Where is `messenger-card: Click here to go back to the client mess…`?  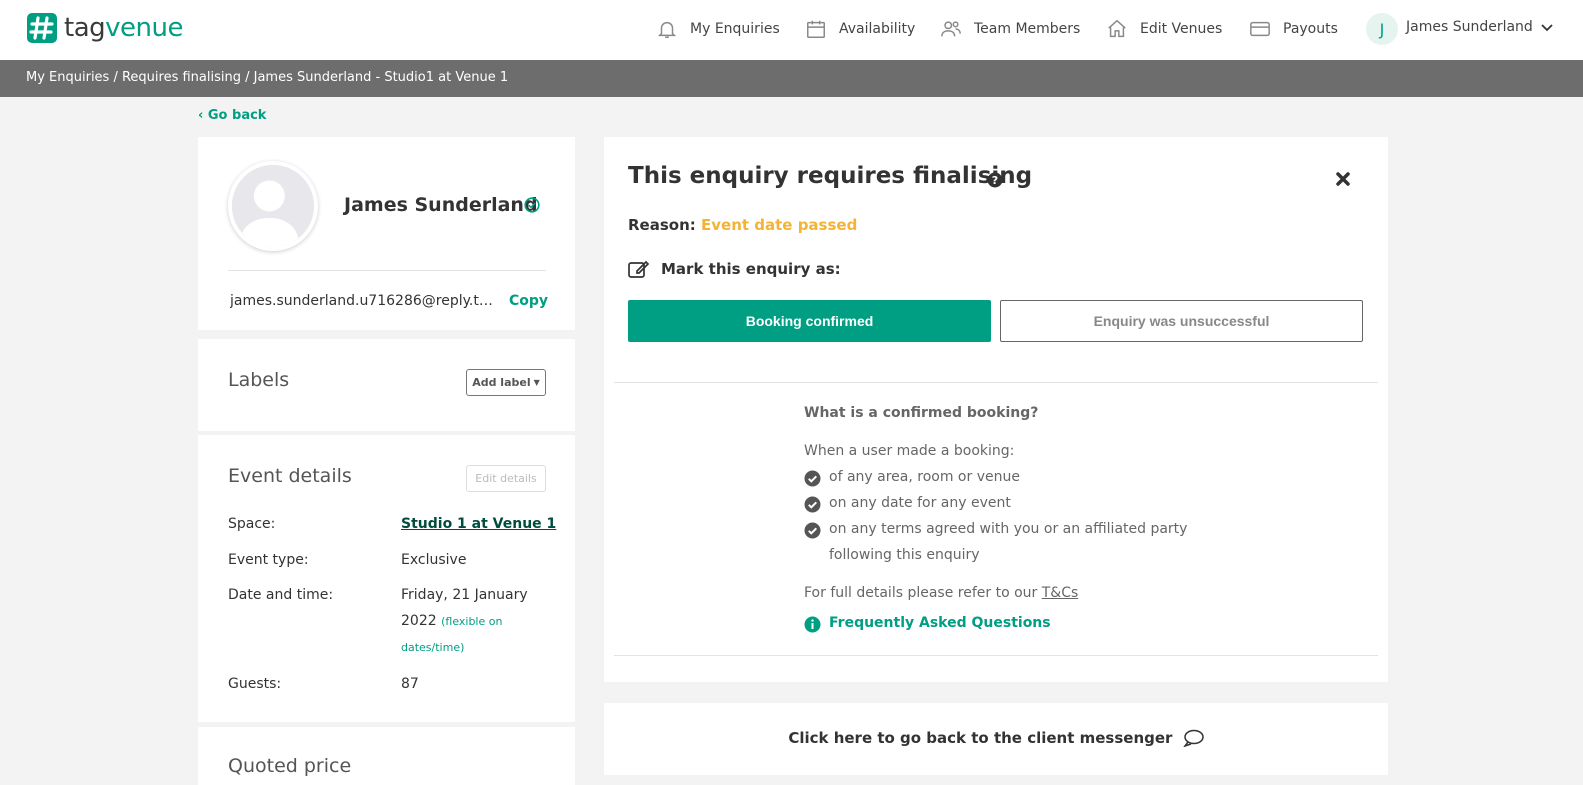
messenger-card: Click here to go back to the client mess… is located at coordinates (996, 739).